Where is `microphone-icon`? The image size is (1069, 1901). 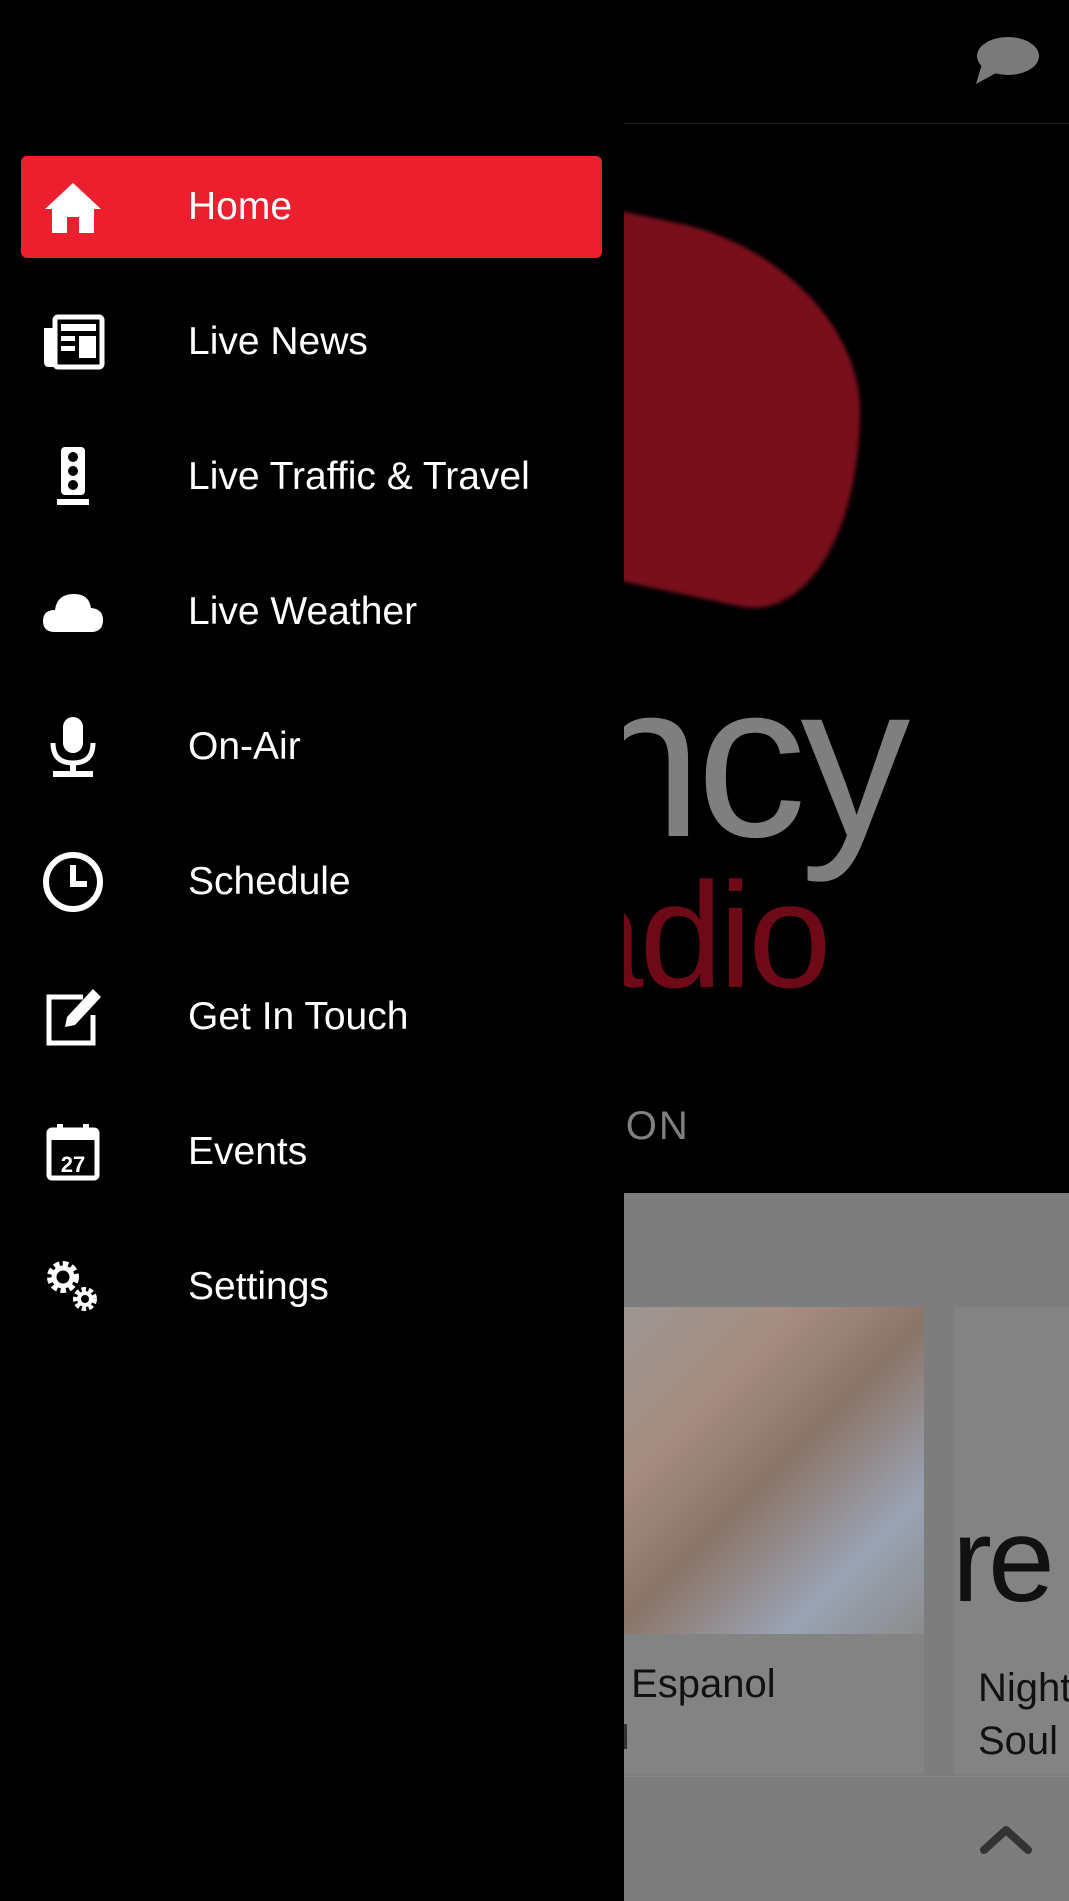
microphone-icon is located at coordinates (73, 747).